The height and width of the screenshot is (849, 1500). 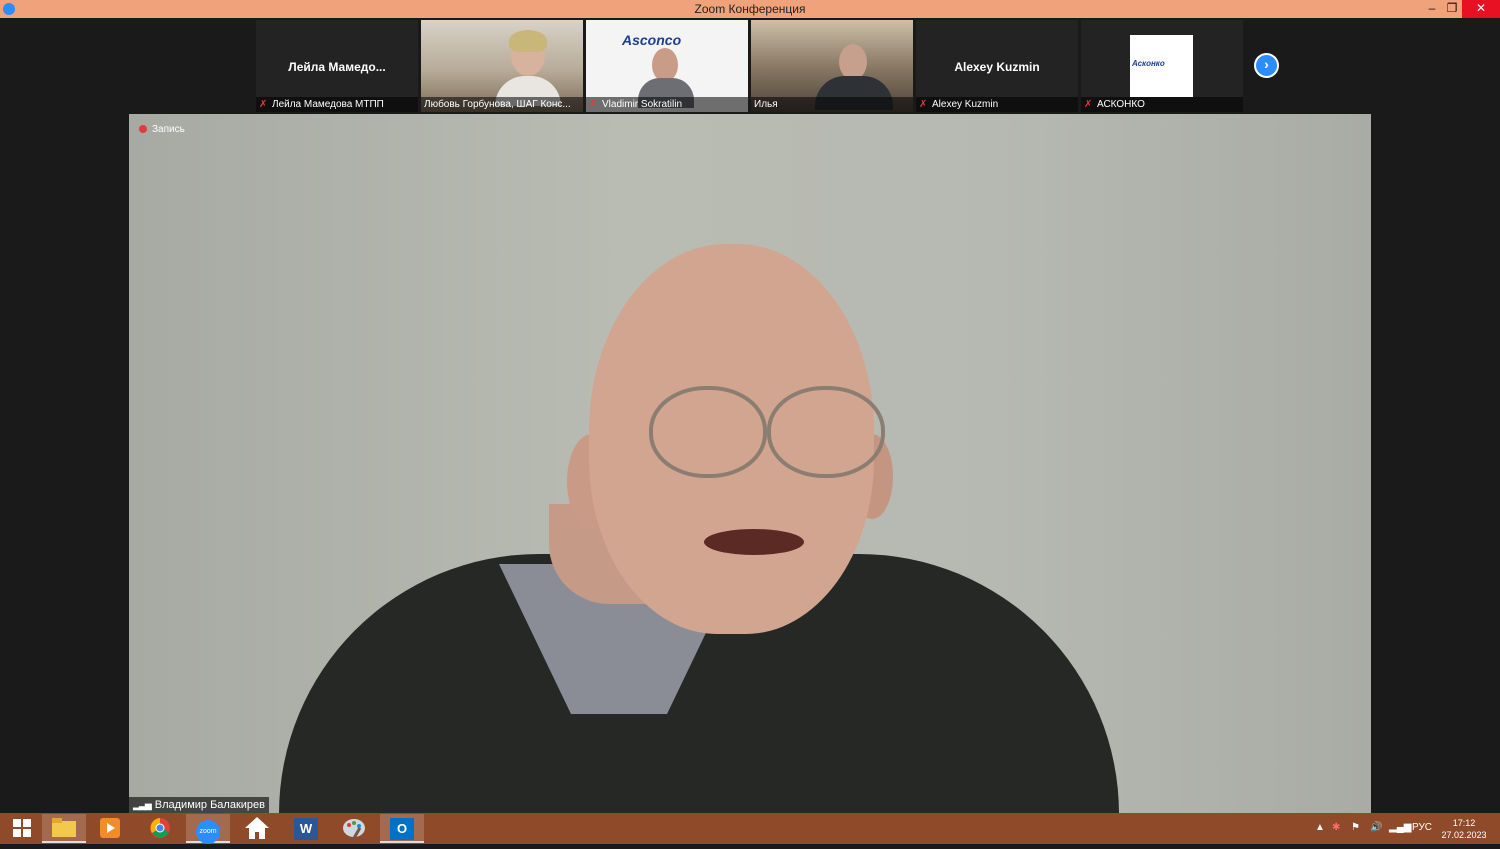 What do you see at coordinates (110, 828) in the screenshot?
I see `media-player-icon` at bounding box center [110, 828].